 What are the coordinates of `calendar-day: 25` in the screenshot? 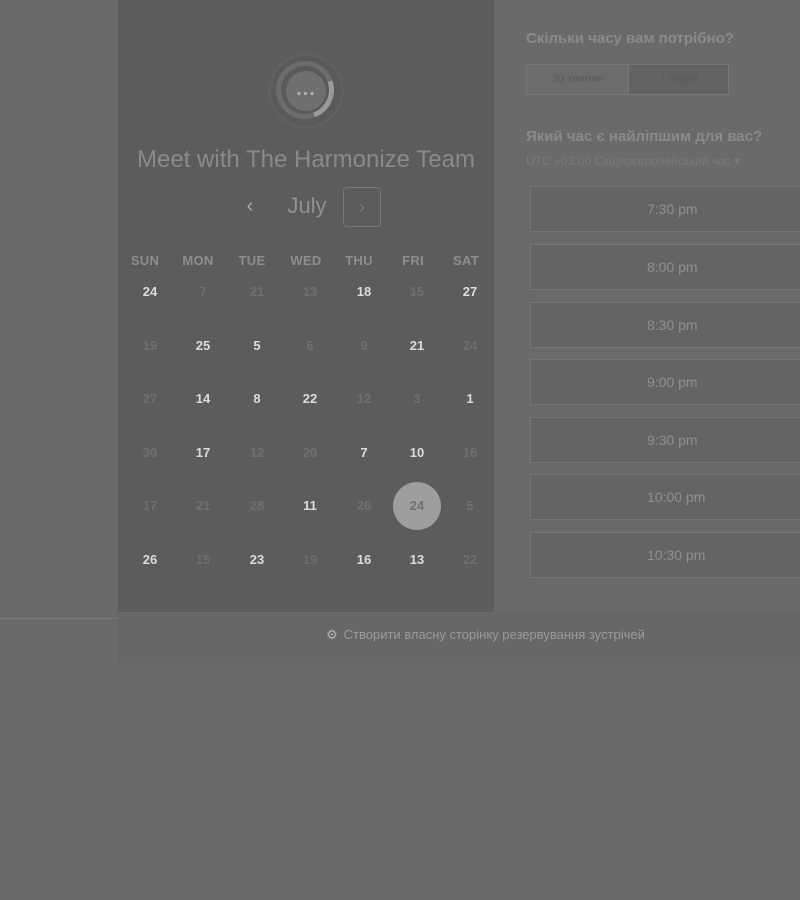 It's located at (203, 346).